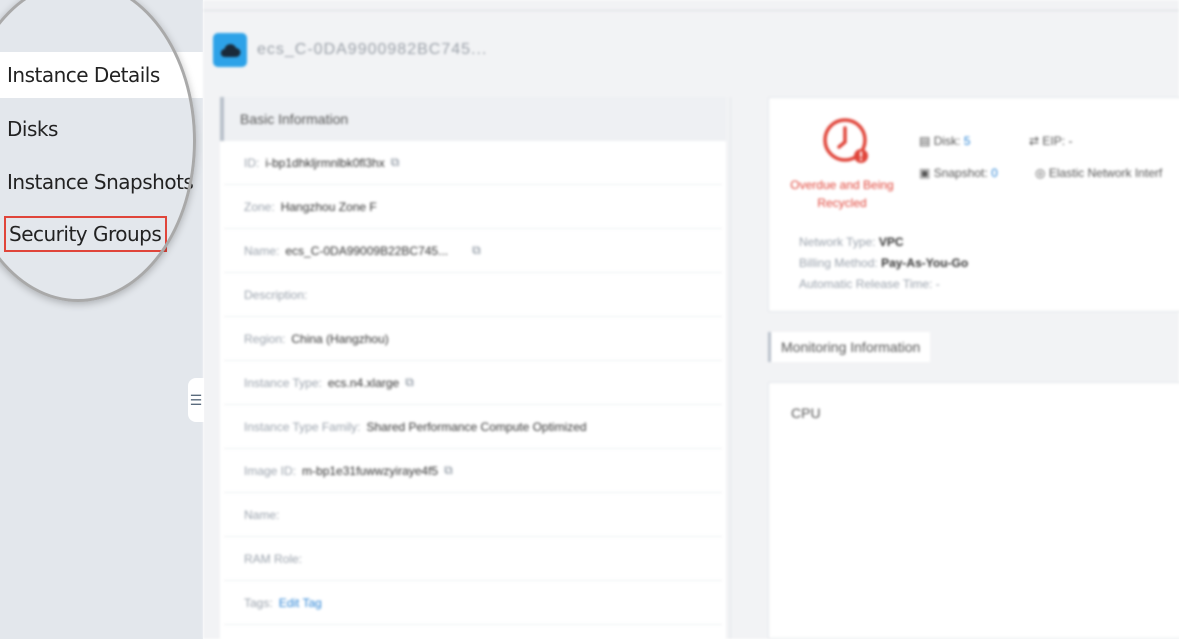 The width and height of the screenshot is (1179, 639). Describe the element at coordinates (259, 206) in the screenshot. I see `field-label: Zone:` at that location.